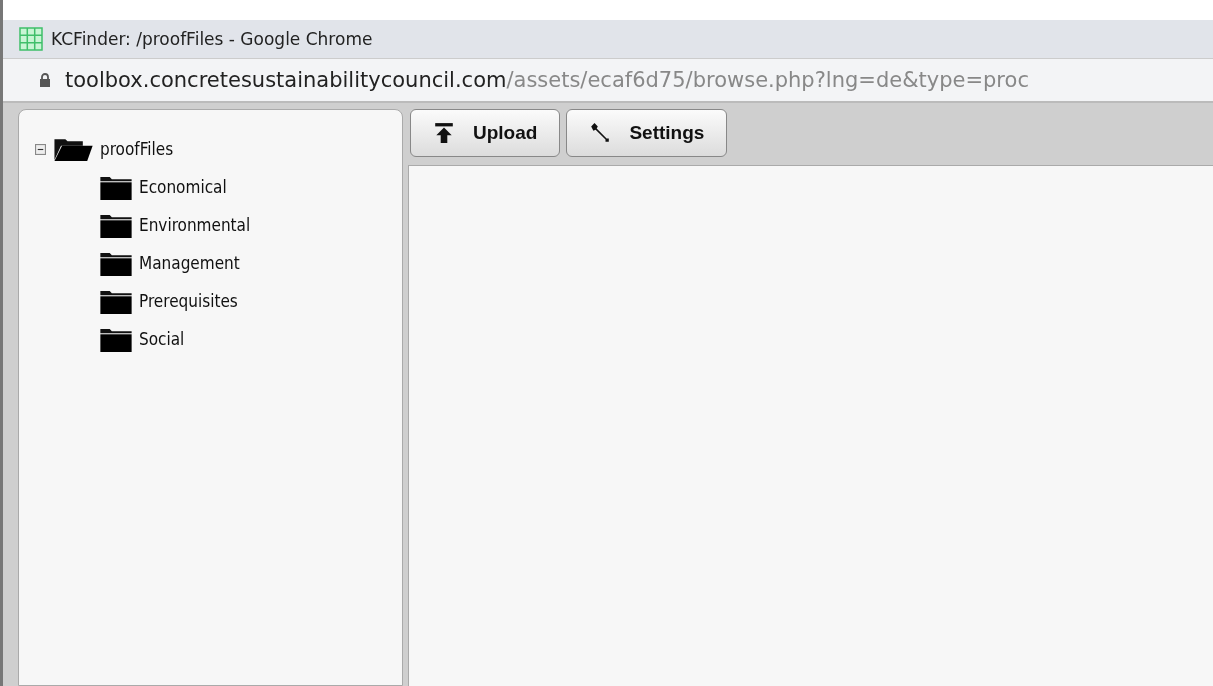 The image size is (1213, 686). What do you see at coordinates (40, 149) in the screenshot?
I see `collapse-icon` at bounding box center [40, 149].